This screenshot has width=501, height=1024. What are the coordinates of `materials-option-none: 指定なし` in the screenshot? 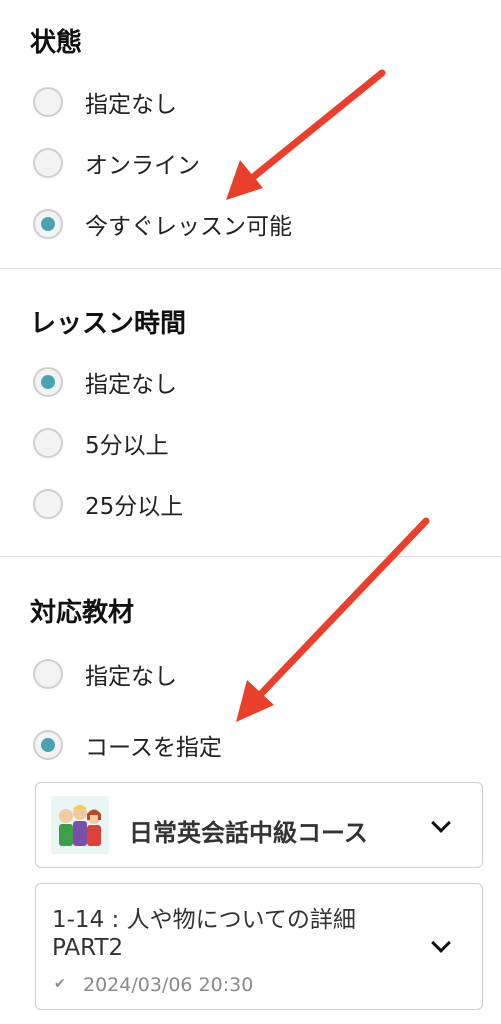 It's located at (105, 674).